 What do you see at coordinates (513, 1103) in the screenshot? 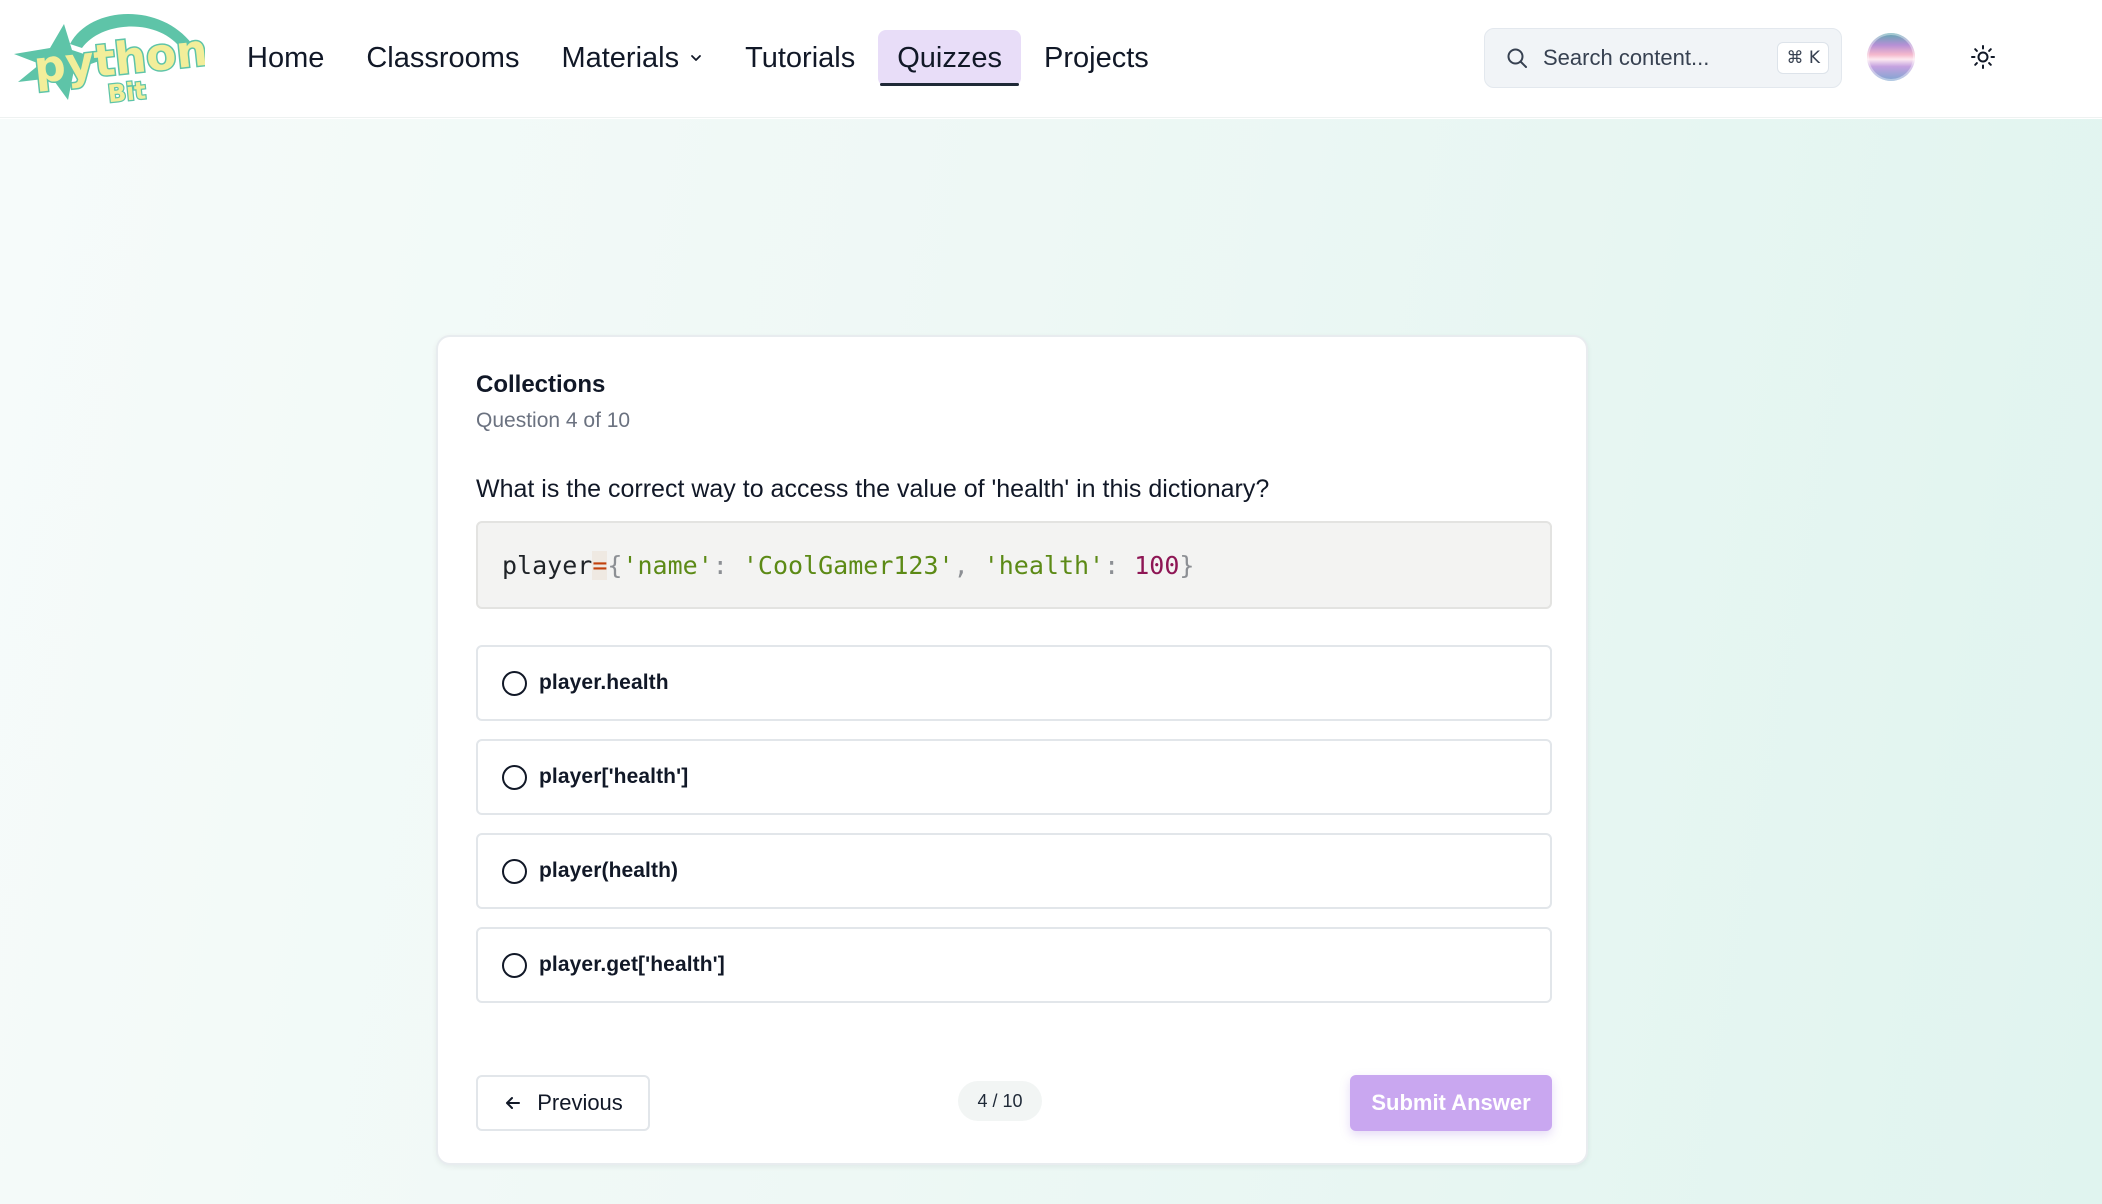
I see `arrow-left-icon` at bounding box center [513, 1103].